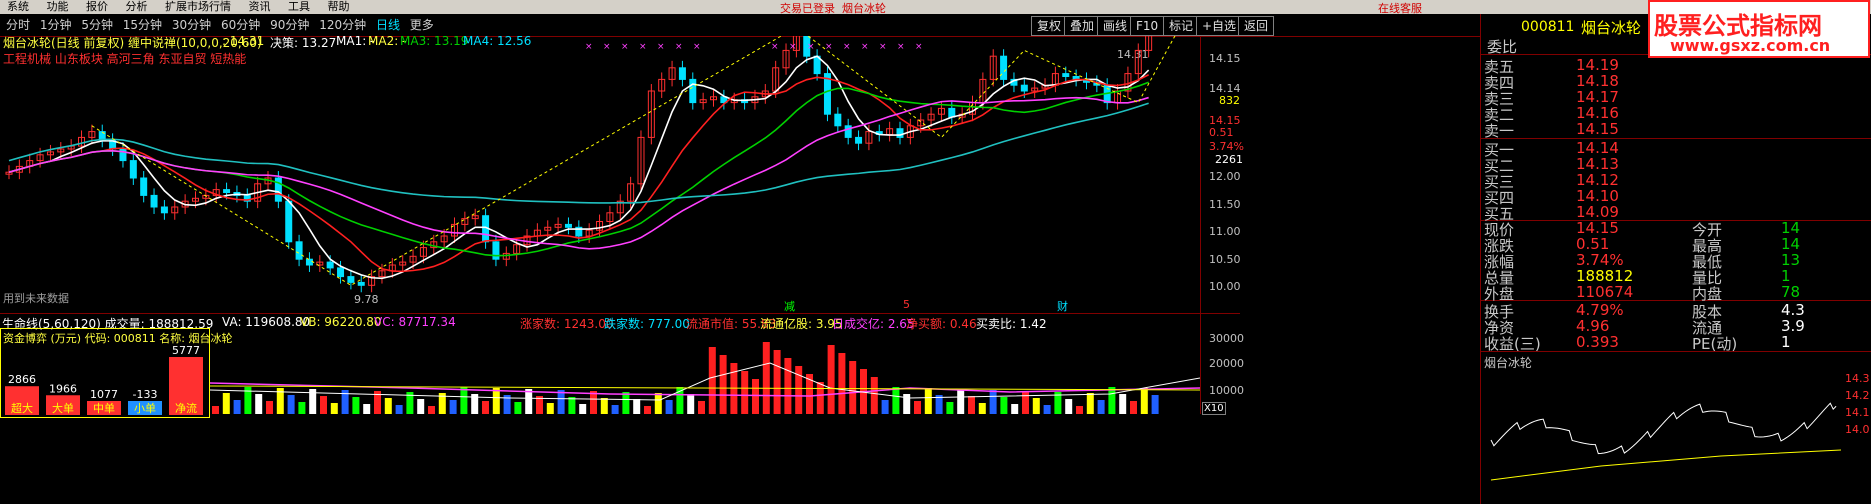  What do you see at coordinates (1225, 231) in the screenshot?
I see `axis-tick: 11.00` at bounding box center [1225, 231].